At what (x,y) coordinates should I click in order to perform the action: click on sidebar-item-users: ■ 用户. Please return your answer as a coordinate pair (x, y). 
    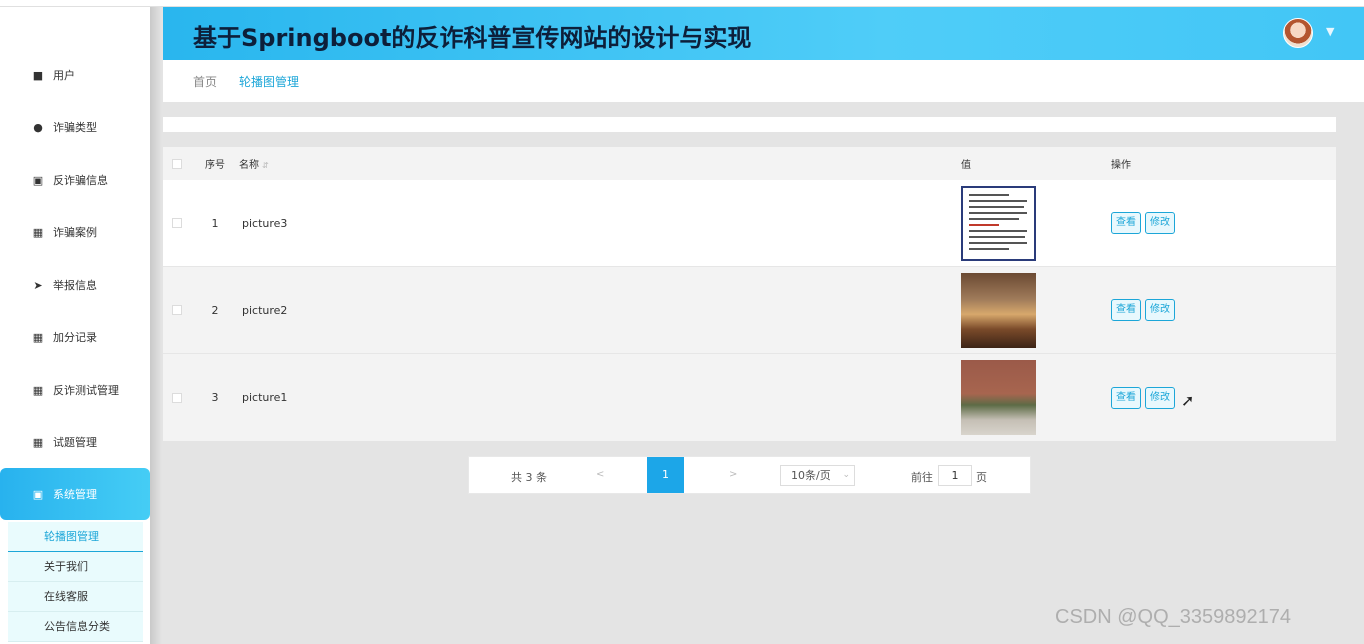
    Looking at the image, I should click on (75, 75).